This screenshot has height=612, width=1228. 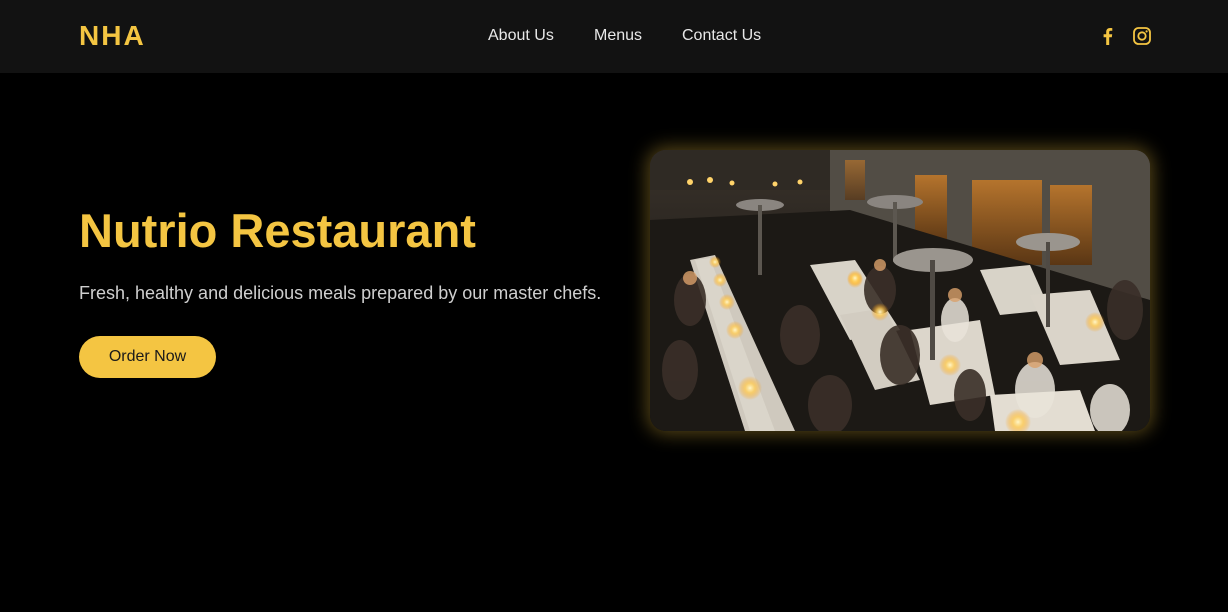 I want to click on order-now-button: Order Now, so click(x=147, y=357).